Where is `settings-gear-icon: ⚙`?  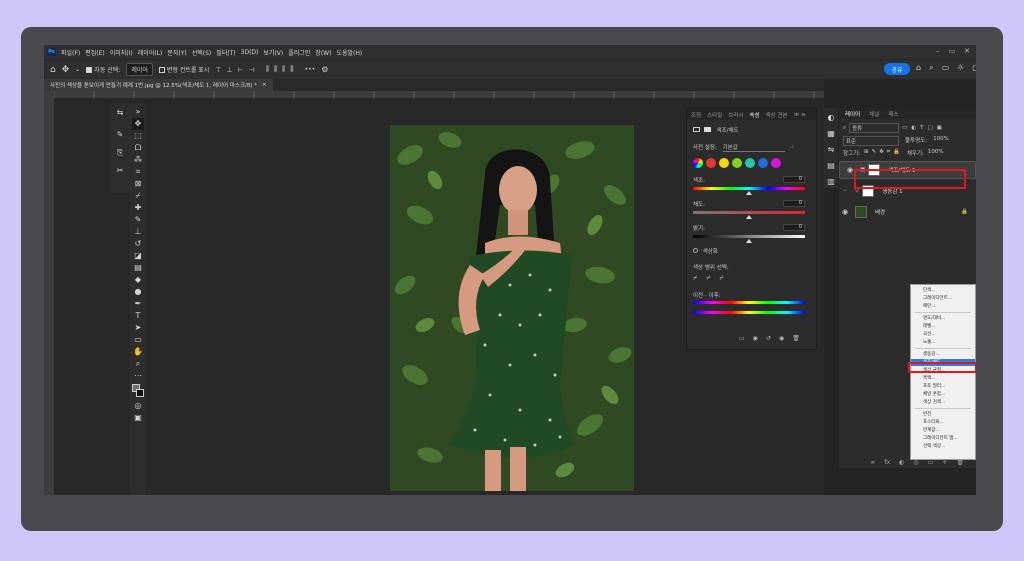
settings-gear-icon: ⚙ is located at coordinates (324, 69).